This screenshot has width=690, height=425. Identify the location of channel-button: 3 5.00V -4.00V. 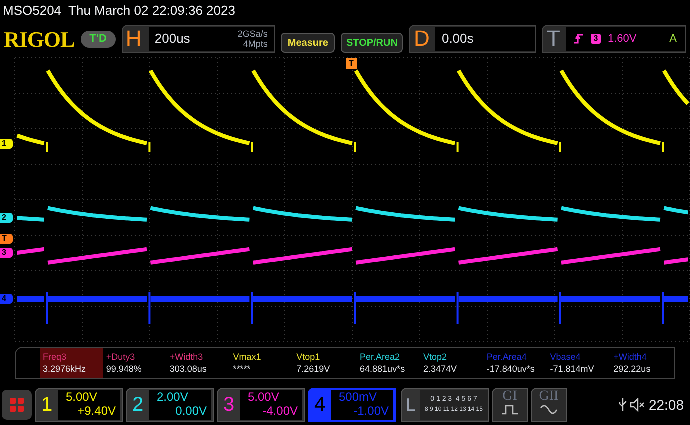
(261, 405).